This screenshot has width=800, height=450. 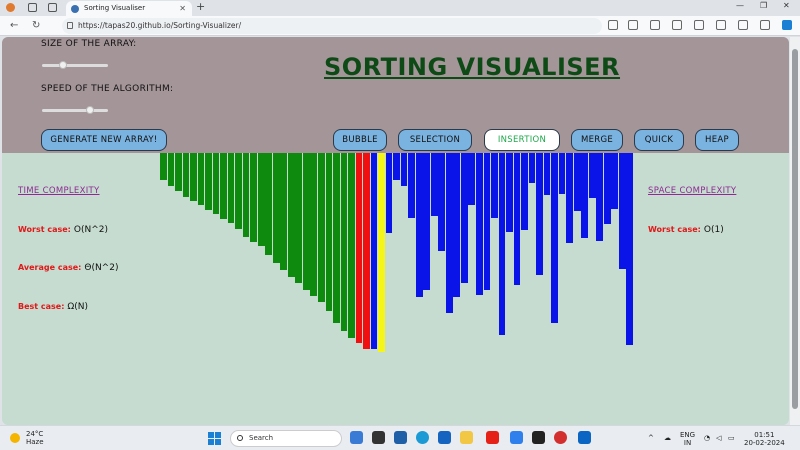 What do you see at coordinates (286, 438) in the screenshot?
I see `taskbar-search: Search` at bounding box center [286, 438].